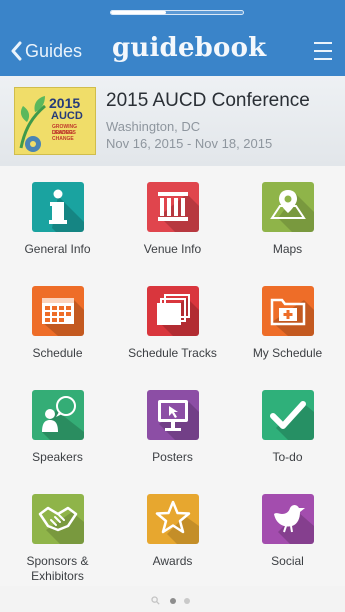 This screenshot has height=612, width=345. What do you see at coordinates (57, 457) in the screenshot?
I see `tile-label: Speakers` at bounding box center [57, 457].